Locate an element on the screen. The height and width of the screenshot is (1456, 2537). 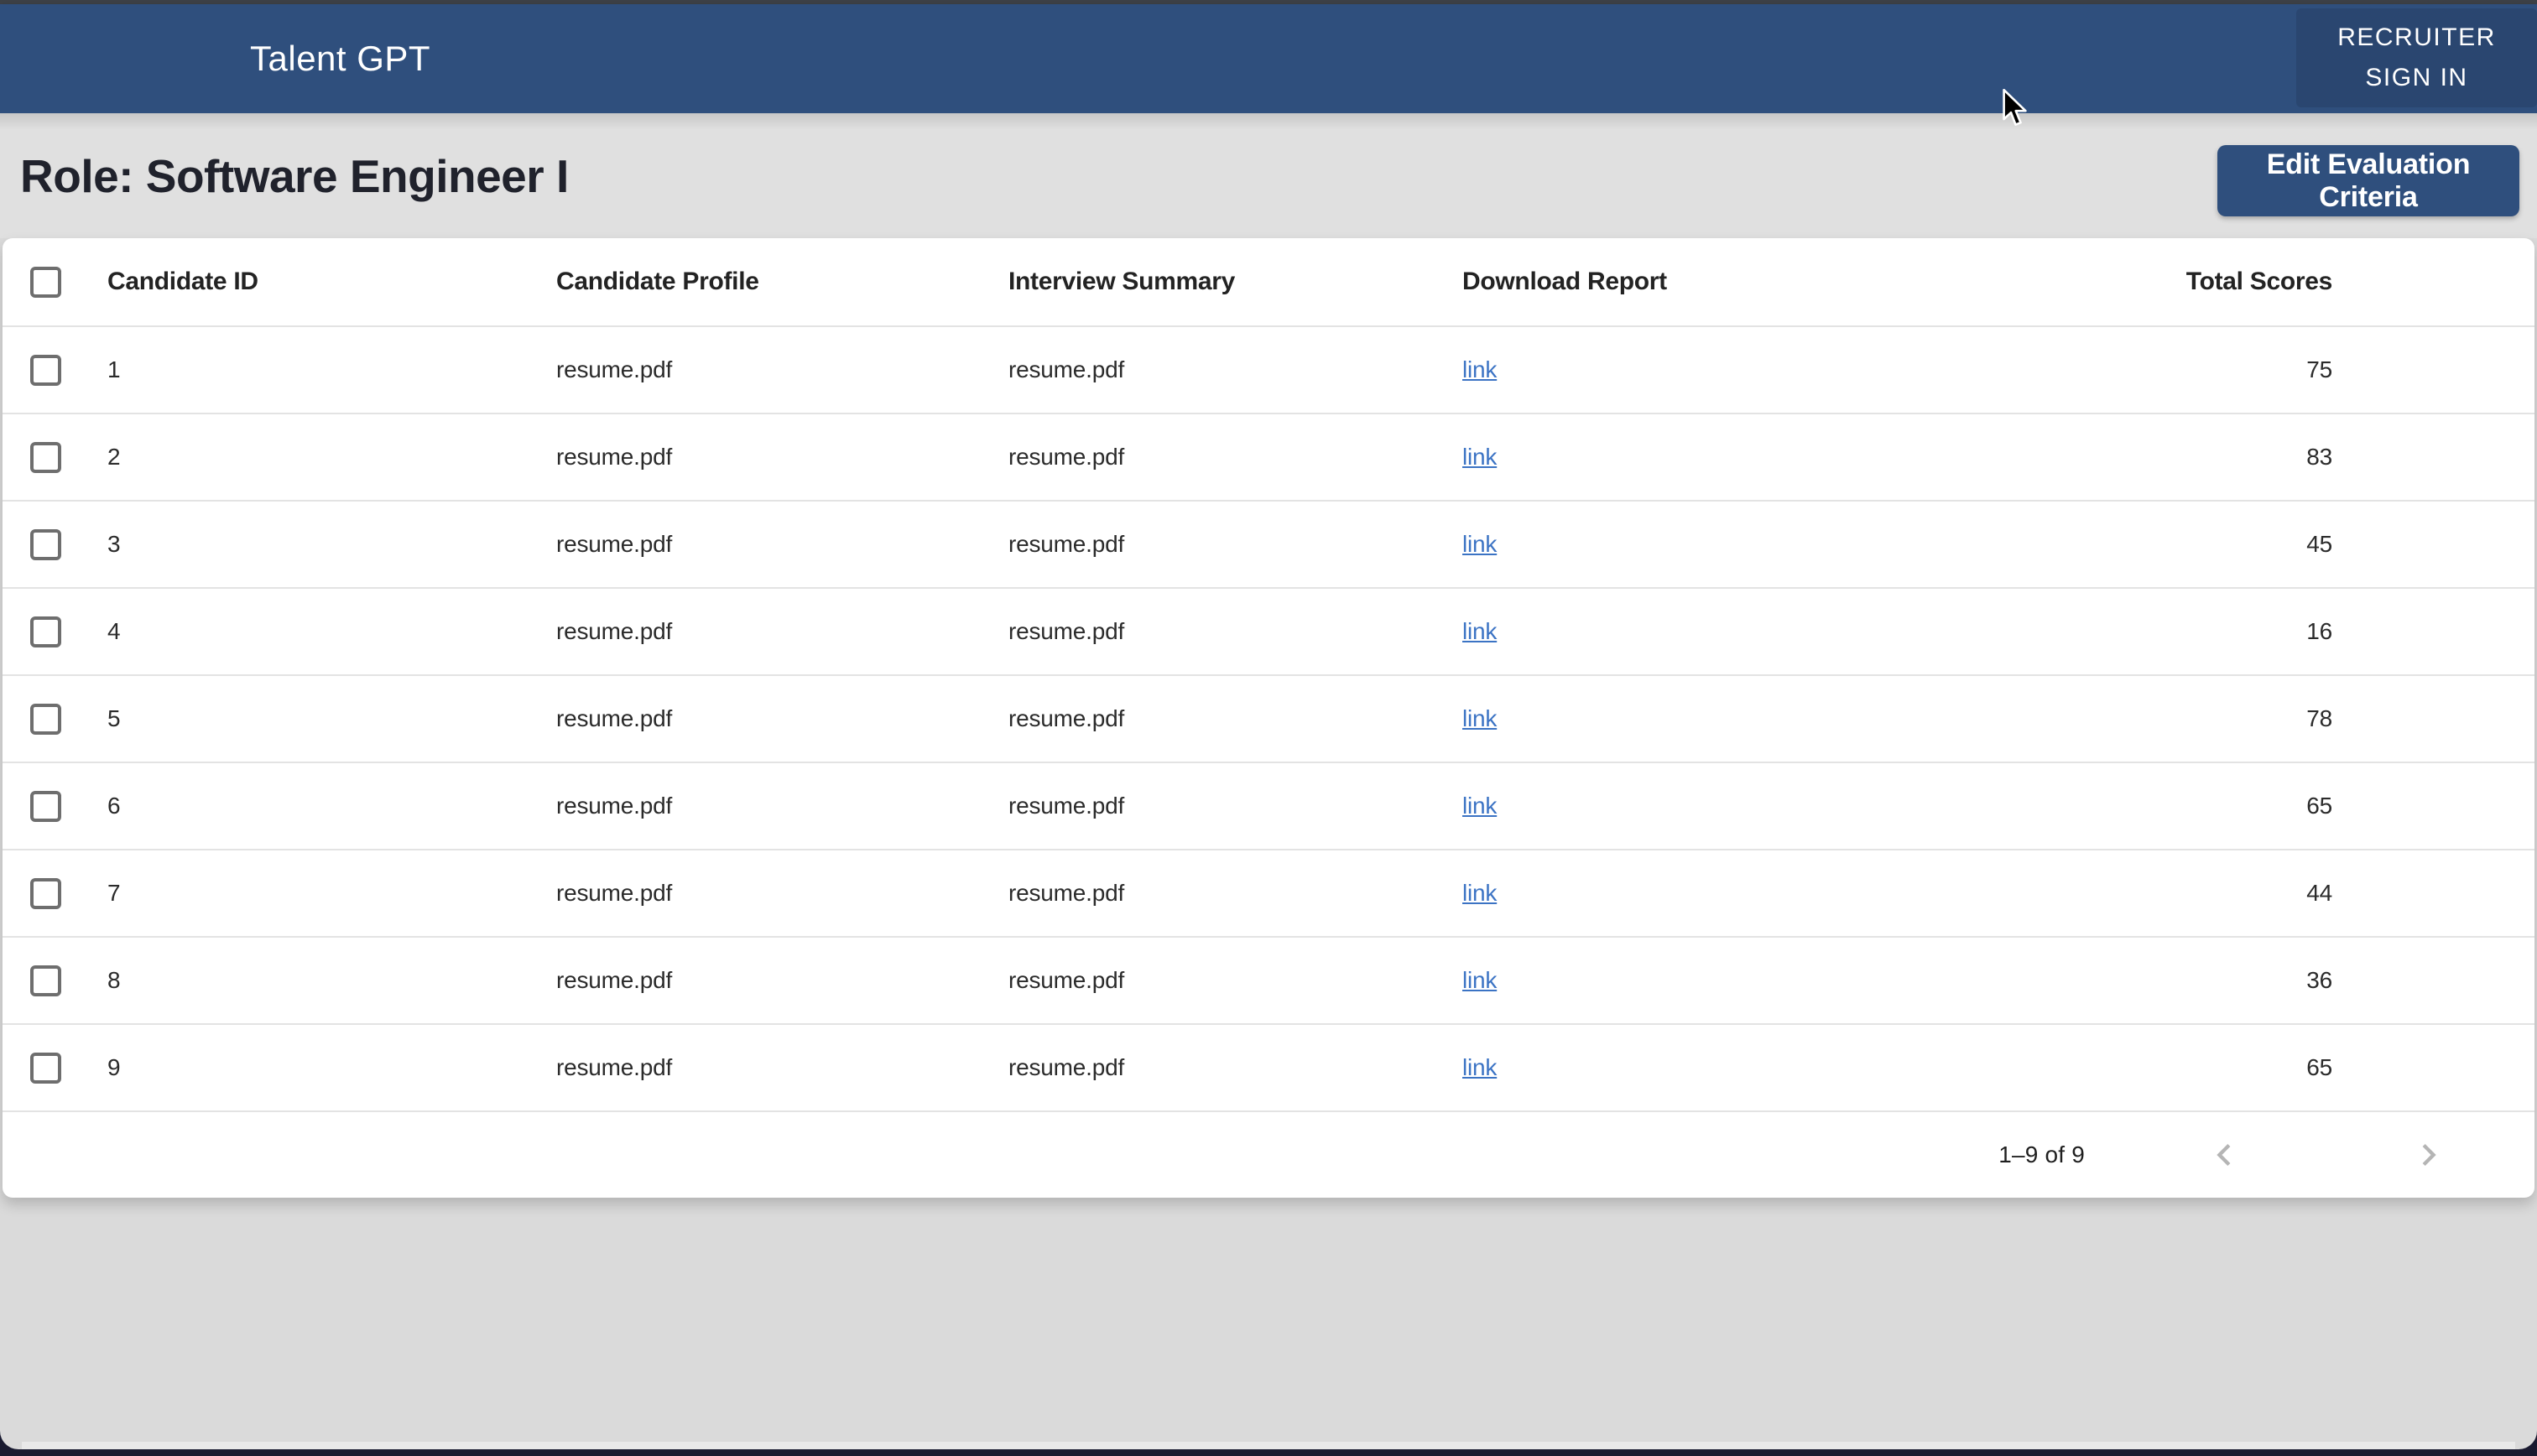
cell-total-score: 83 is located at coordinates (2319, 457).